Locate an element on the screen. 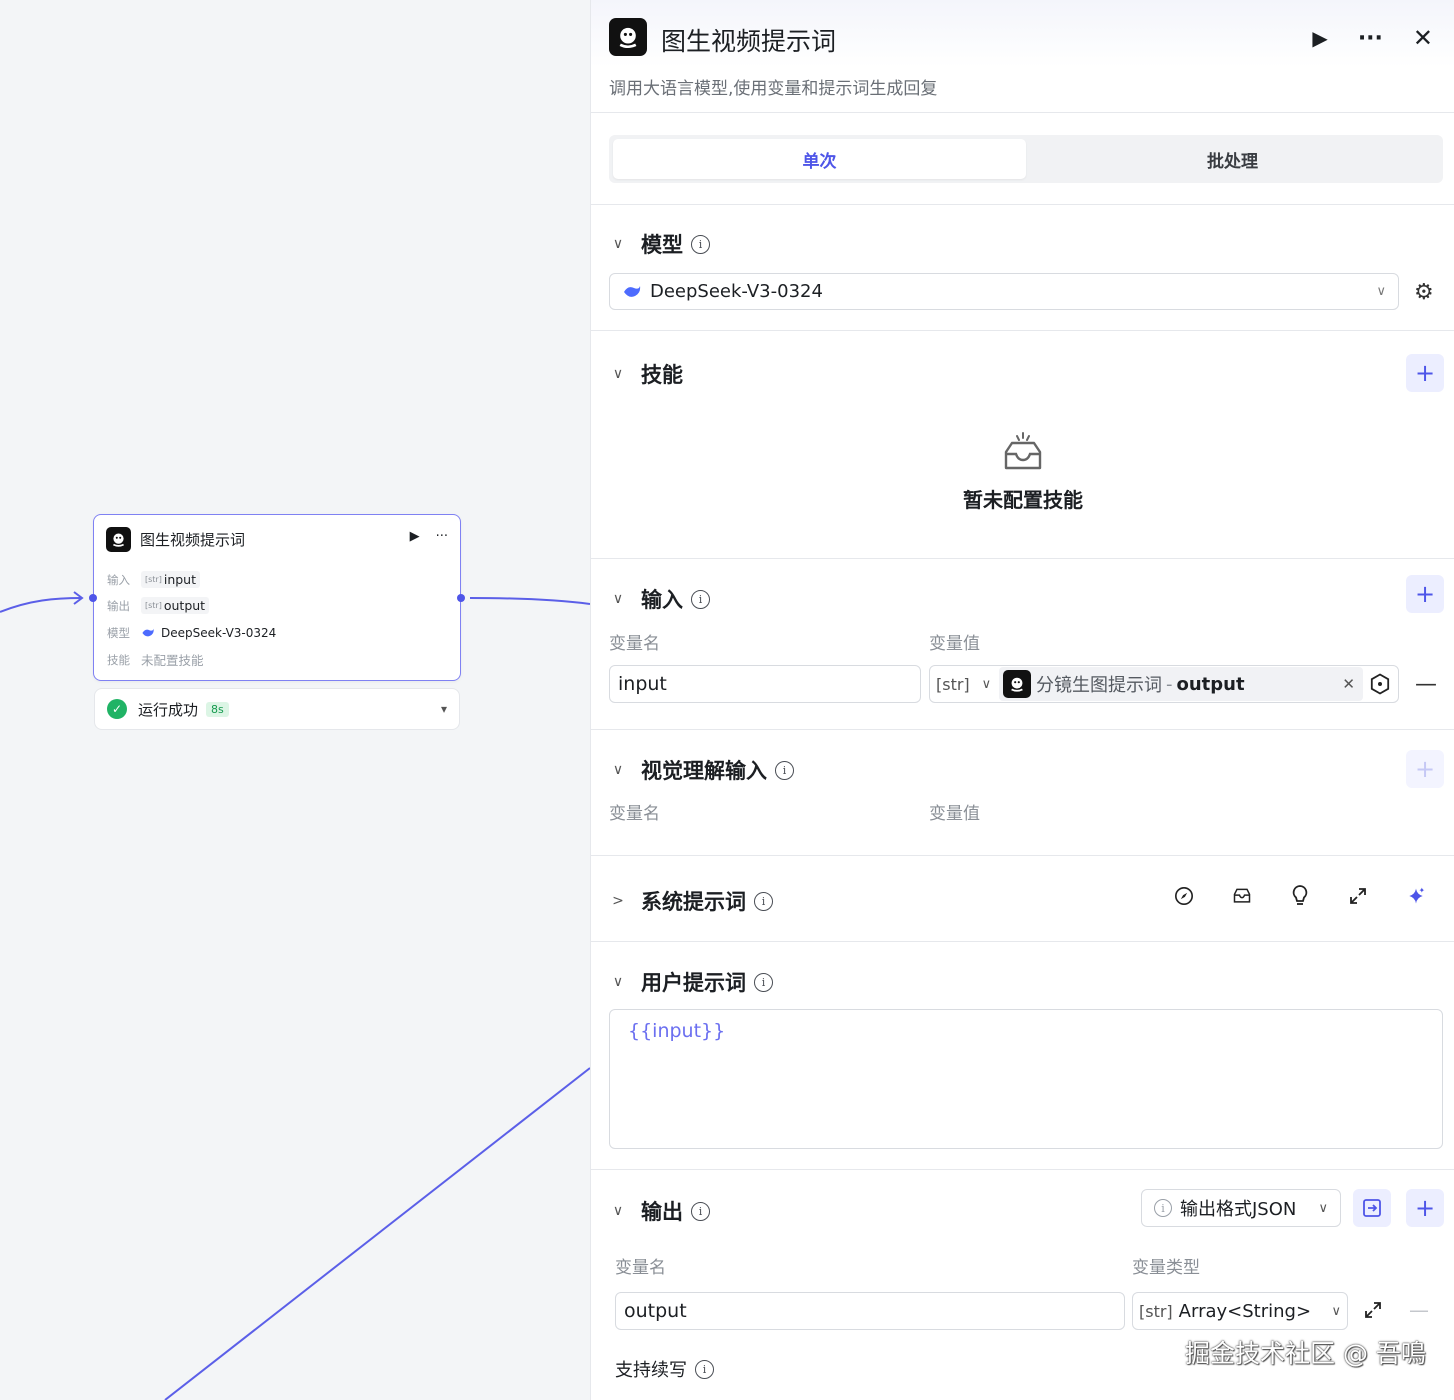 This screenshot has height=1400, width=1454. add-vision-input-button: + is located at coordinates (1425, 769).